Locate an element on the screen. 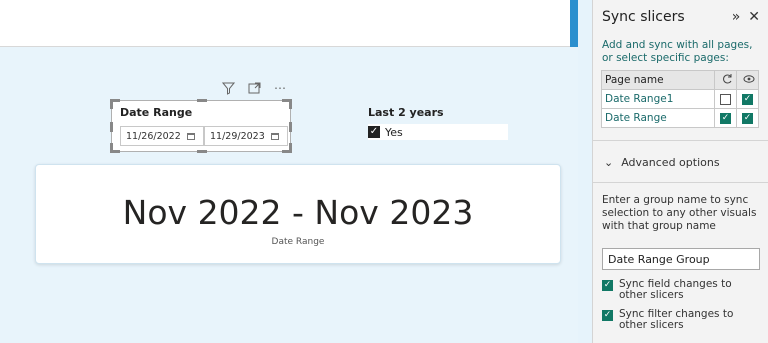  visible-column-header is located at coordinates (747, 80).